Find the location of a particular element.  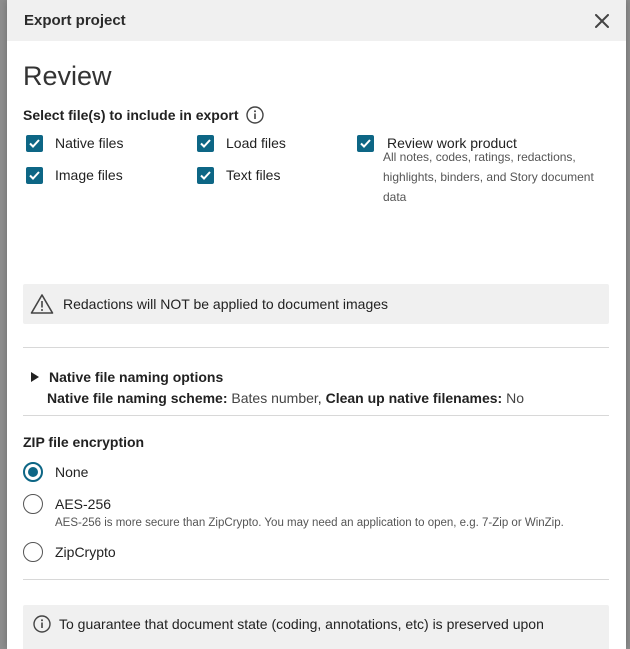

cleanup-label: Clean up native filenames: is located at coordinates (414, 398).